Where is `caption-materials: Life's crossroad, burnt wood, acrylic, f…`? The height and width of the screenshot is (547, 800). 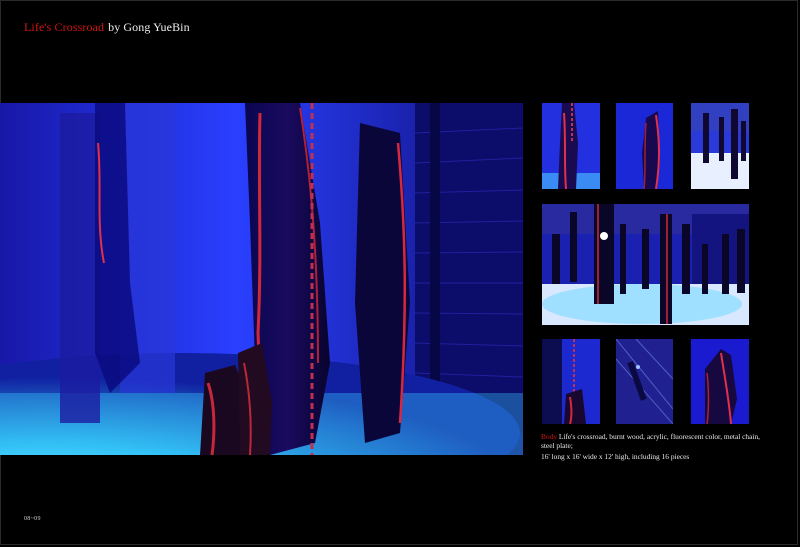
caption-materials: Life's crossroad, burnt wood, acrylic, f… is located at coordinates (651, 441).